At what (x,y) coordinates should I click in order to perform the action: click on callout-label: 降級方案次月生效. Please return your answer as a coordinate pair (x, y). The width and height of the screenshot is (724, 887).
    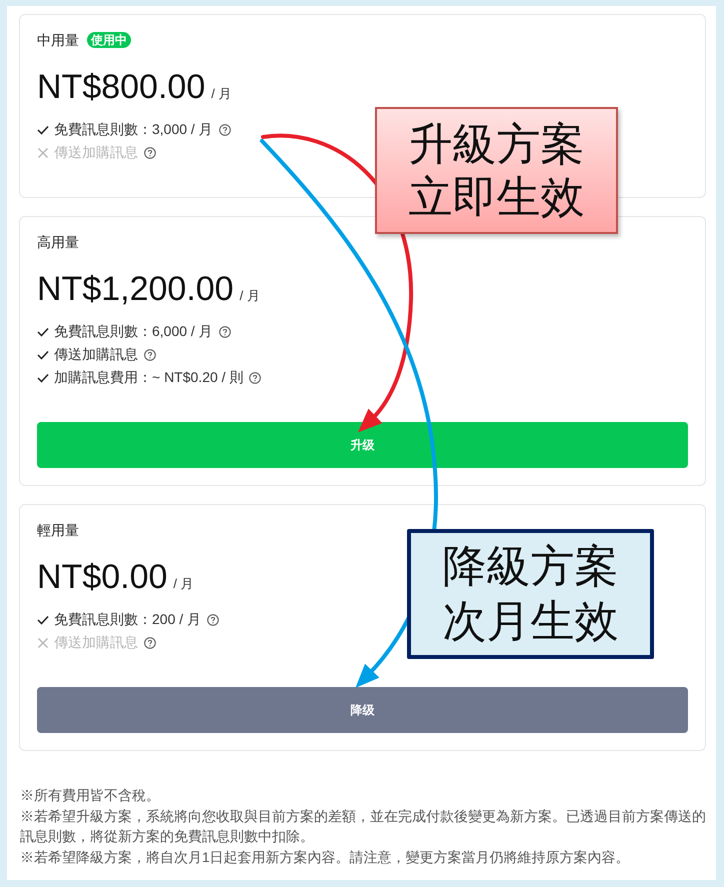
    Looking at the image, I should click on (530, 594).